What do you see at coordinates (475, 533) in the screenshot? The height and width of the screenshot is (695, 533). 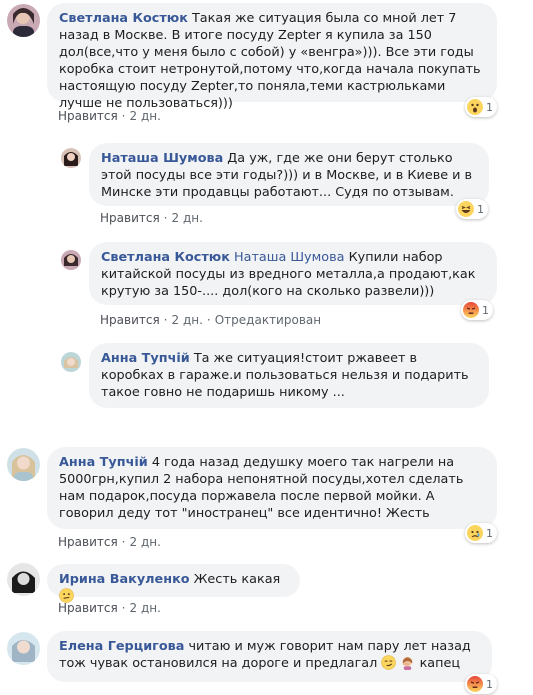 I see `sad-icon` at bounding box center [475, 533].